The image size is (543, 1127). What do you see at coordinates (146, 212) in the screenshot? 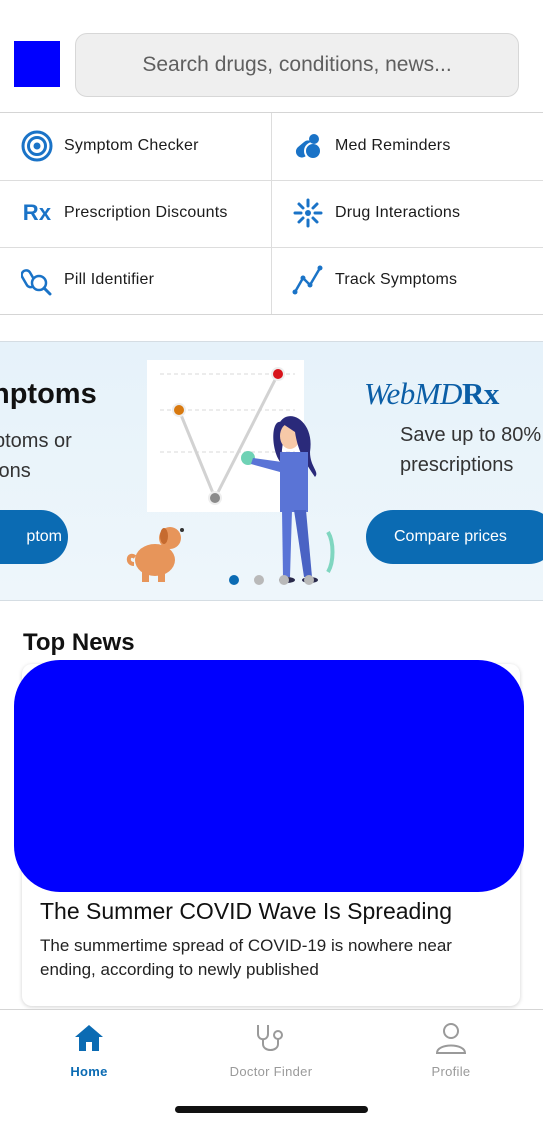
I see `prescription-discounts-label: Prescription Discounts` at bounding box center [146, 212].